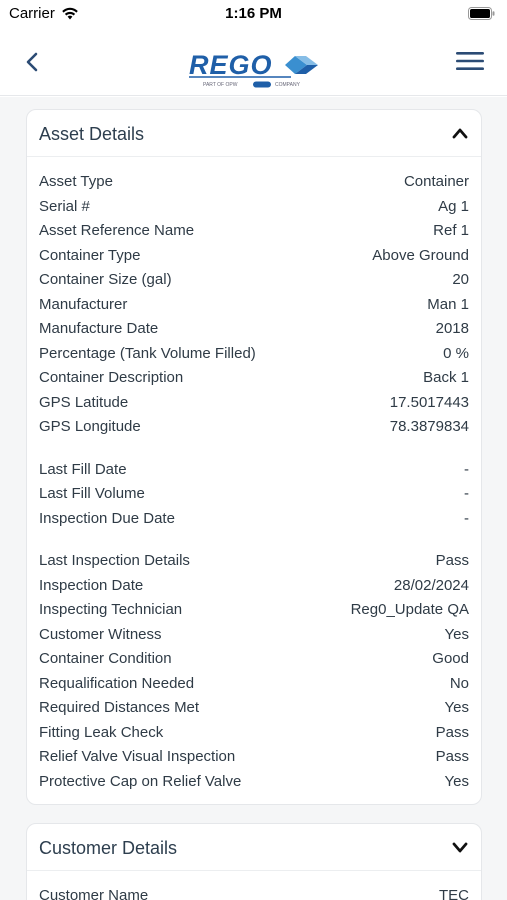  Describe the element at coordinates (254, 733) in the screenshot. I see `detail-row: Fitting Leak Check Pass` at that location.